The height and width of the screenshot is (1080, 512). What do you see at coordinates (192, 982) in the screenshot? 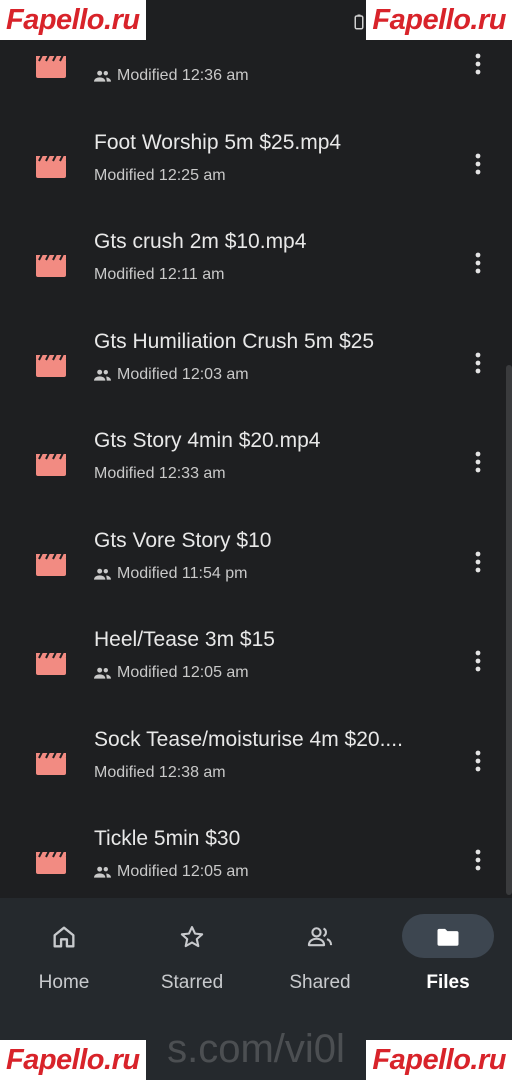
I see `nav-starred-label: Starred` at bounding box center [192, 982].